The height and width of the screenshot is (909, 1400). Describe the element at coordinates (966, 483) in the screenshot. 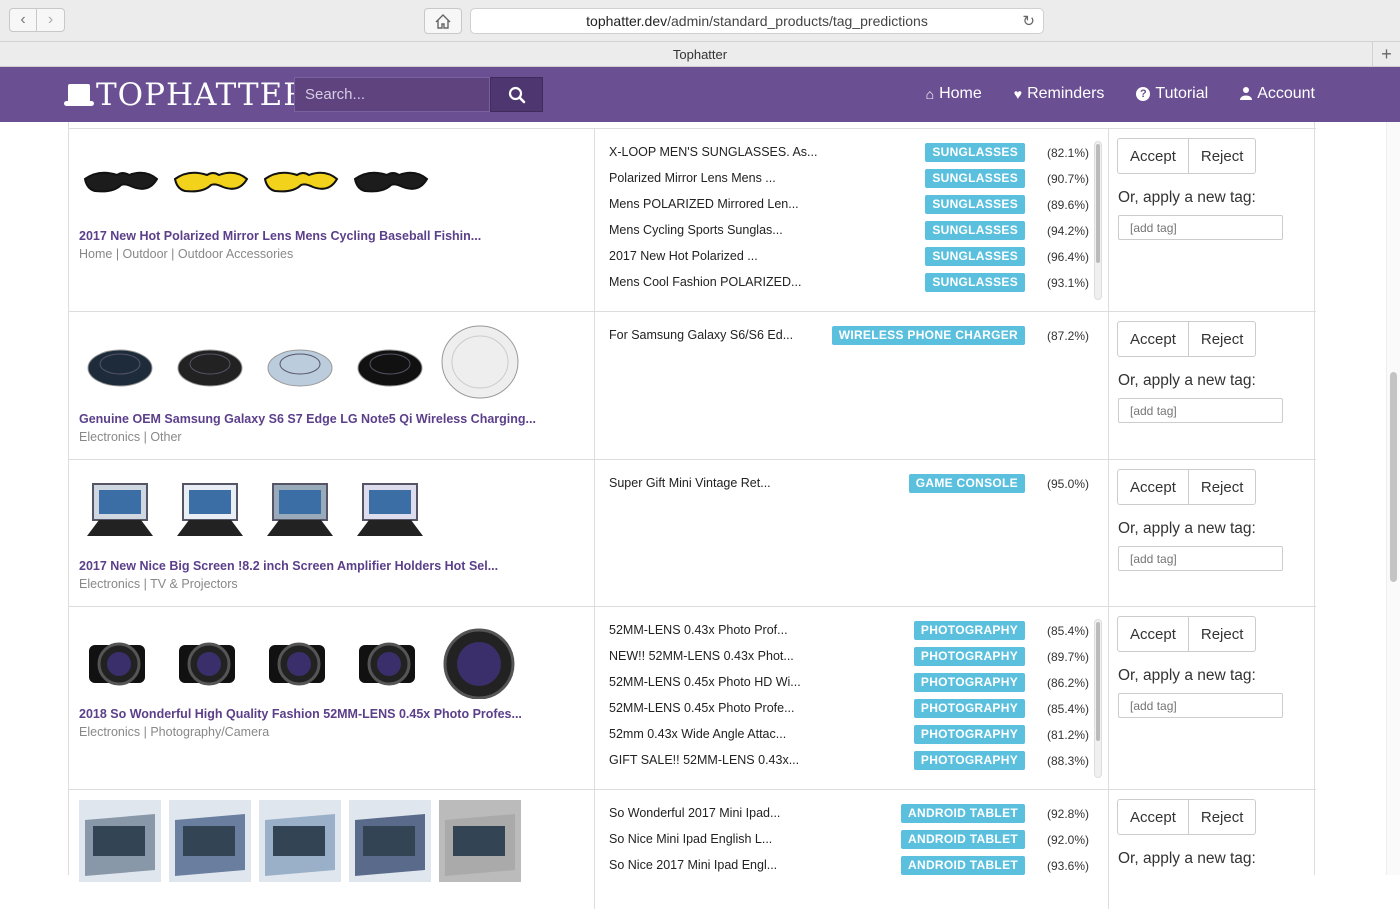

I see `tag-badge: GAME CONSOLE` at that location.